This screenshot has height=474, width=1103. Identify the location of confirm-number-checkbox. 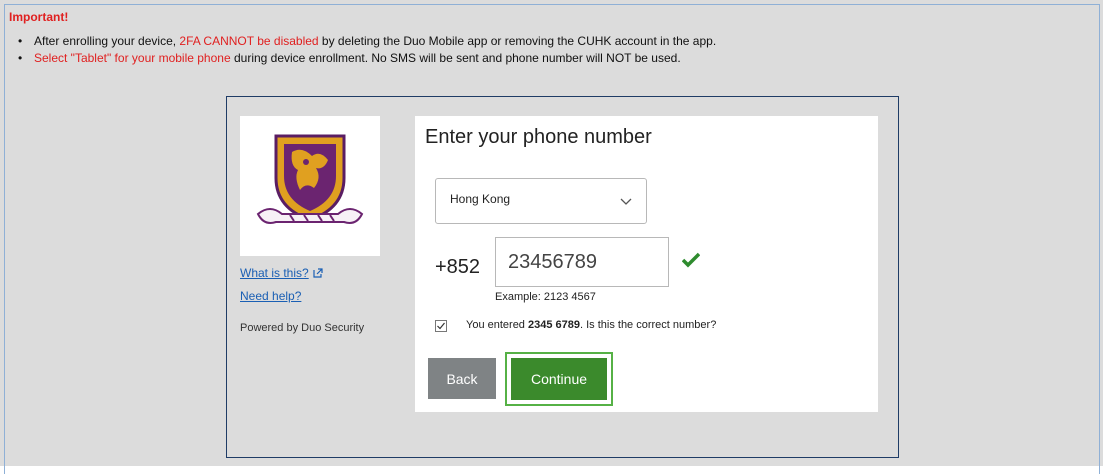
(441, 326).